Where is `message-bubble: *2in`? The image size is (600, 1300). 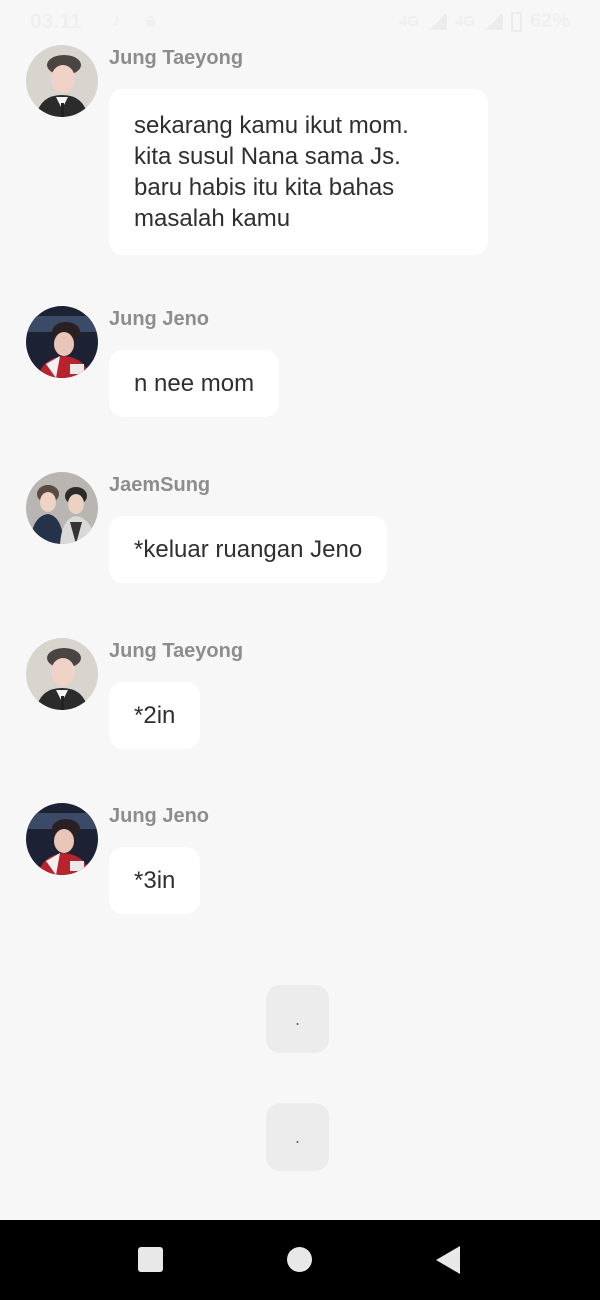 message-bubble: *2in is located at coordinates (155, 715).